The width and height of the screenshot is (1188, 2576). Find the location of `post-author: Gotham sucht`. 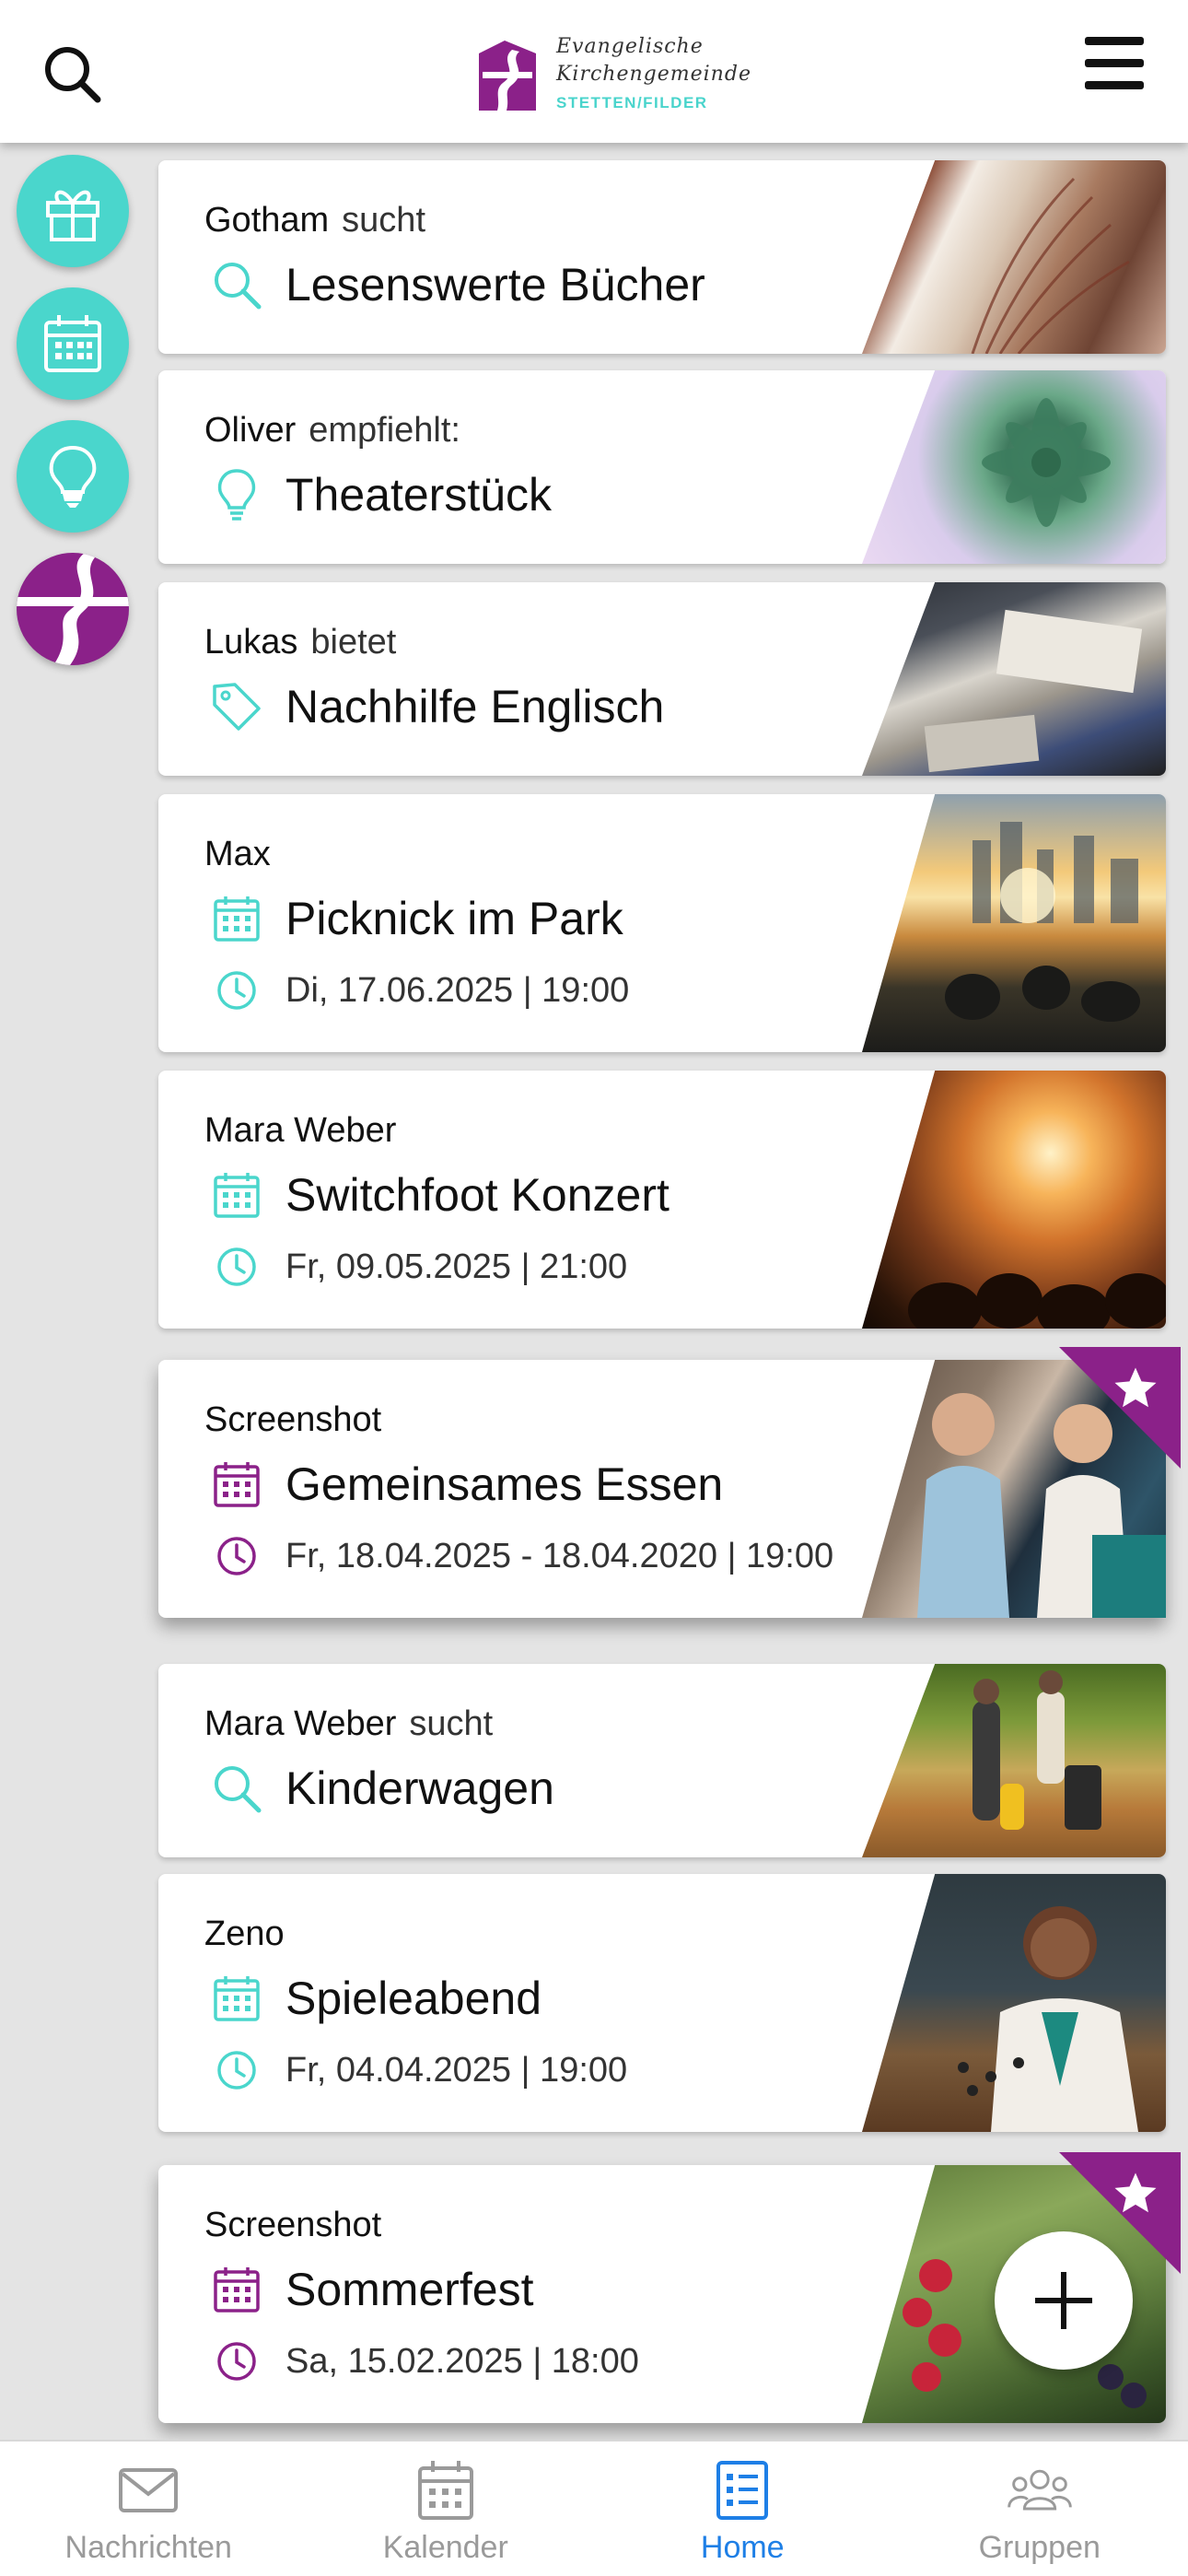

post-author: Gotham sucht is located at coordinates (314, 220).